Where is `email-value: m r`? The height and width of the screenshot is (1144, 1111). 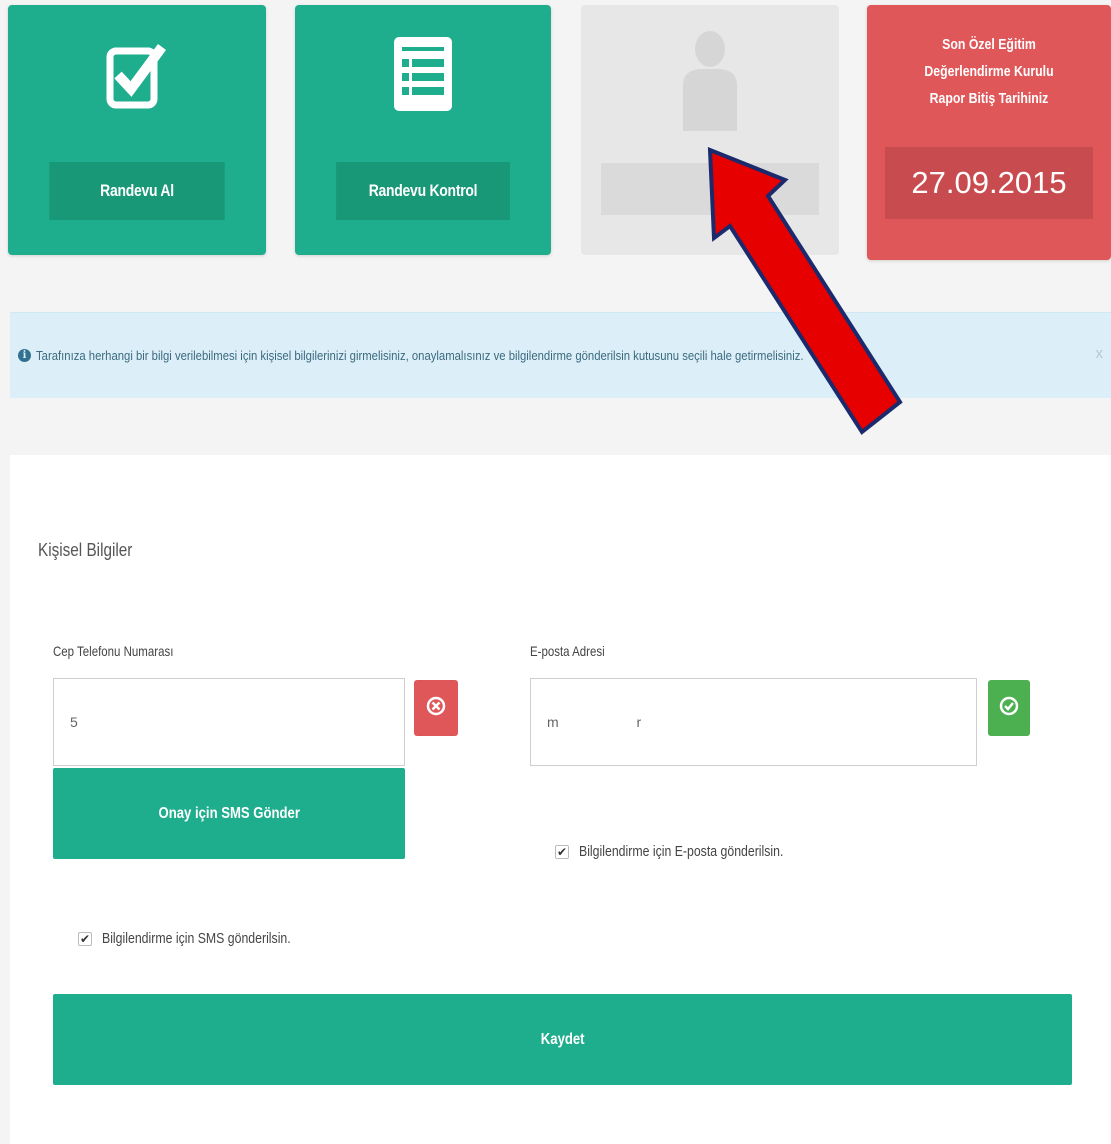
email-value: m r is located at coordinates (594, 722).